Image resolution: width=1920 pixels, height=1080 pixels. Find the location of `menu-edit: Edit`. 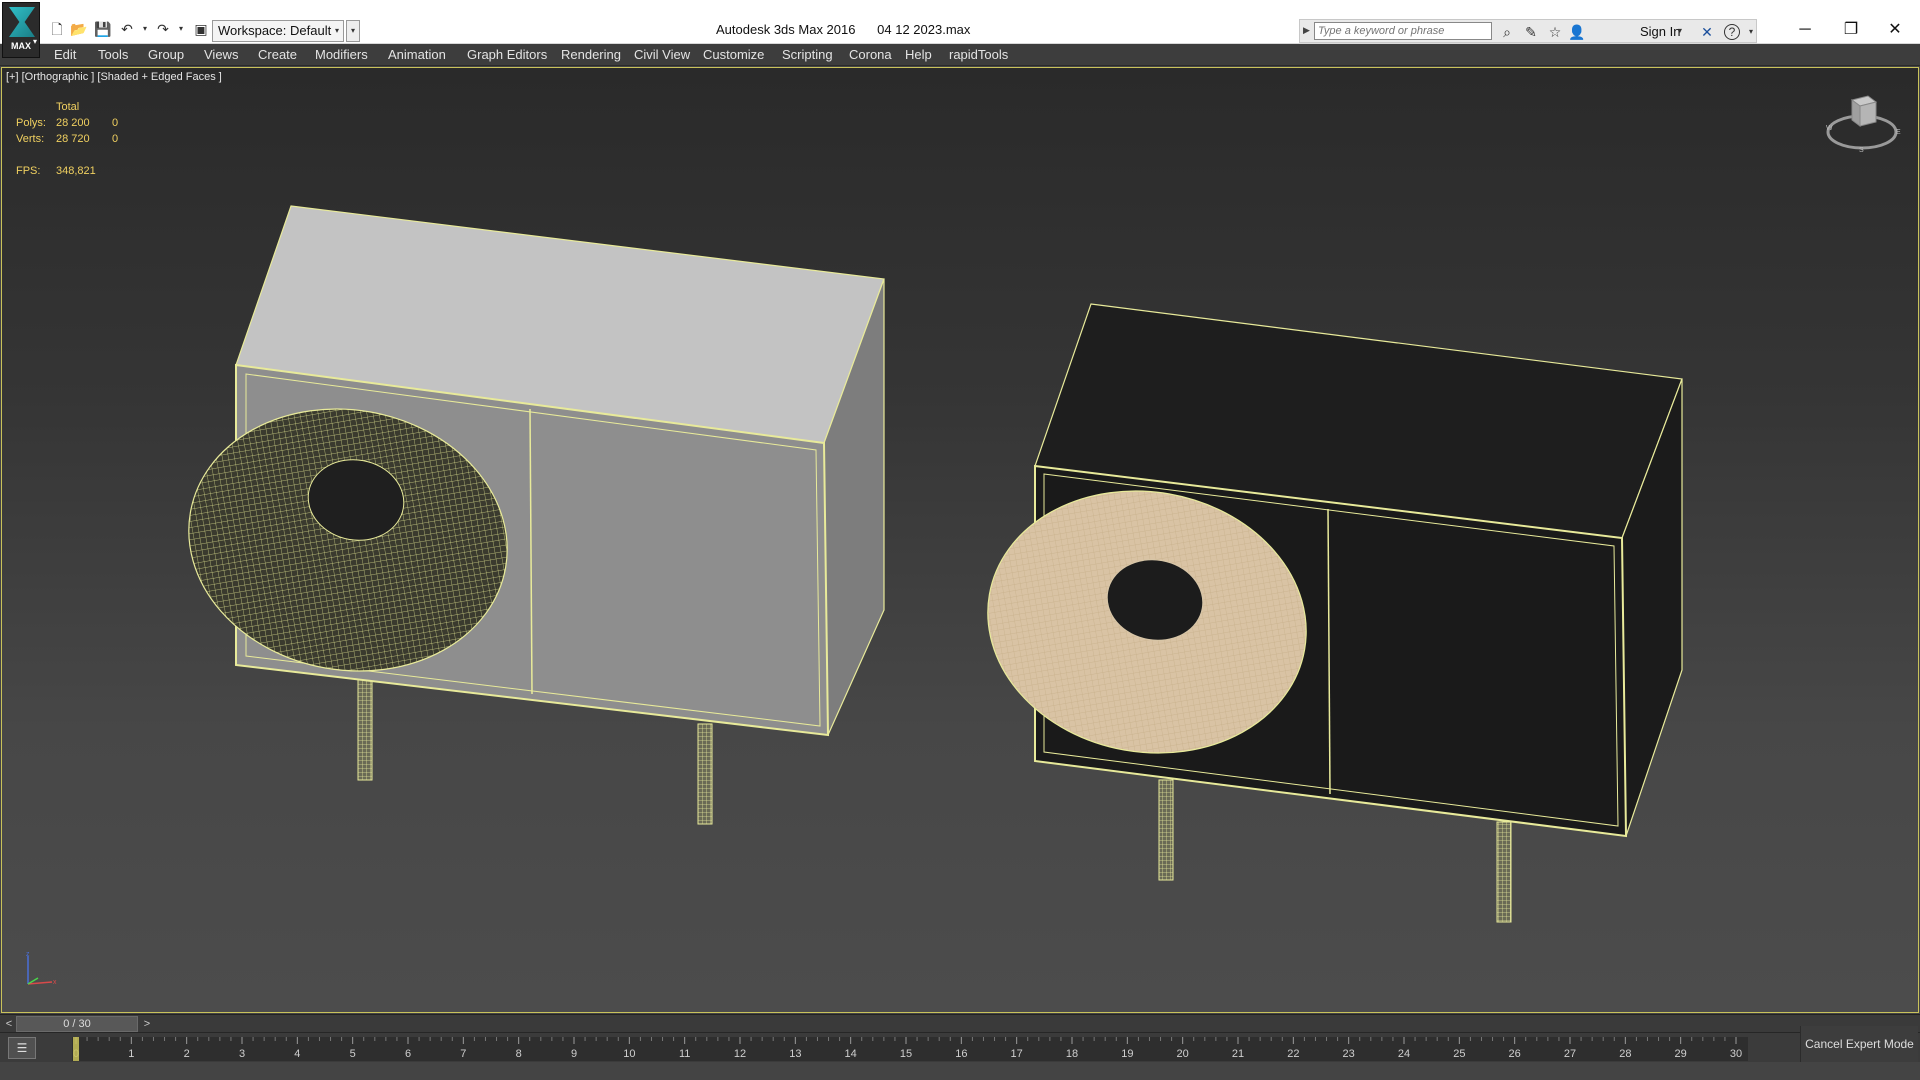

menu-edit: Edit is located at coordinates (65, 54).